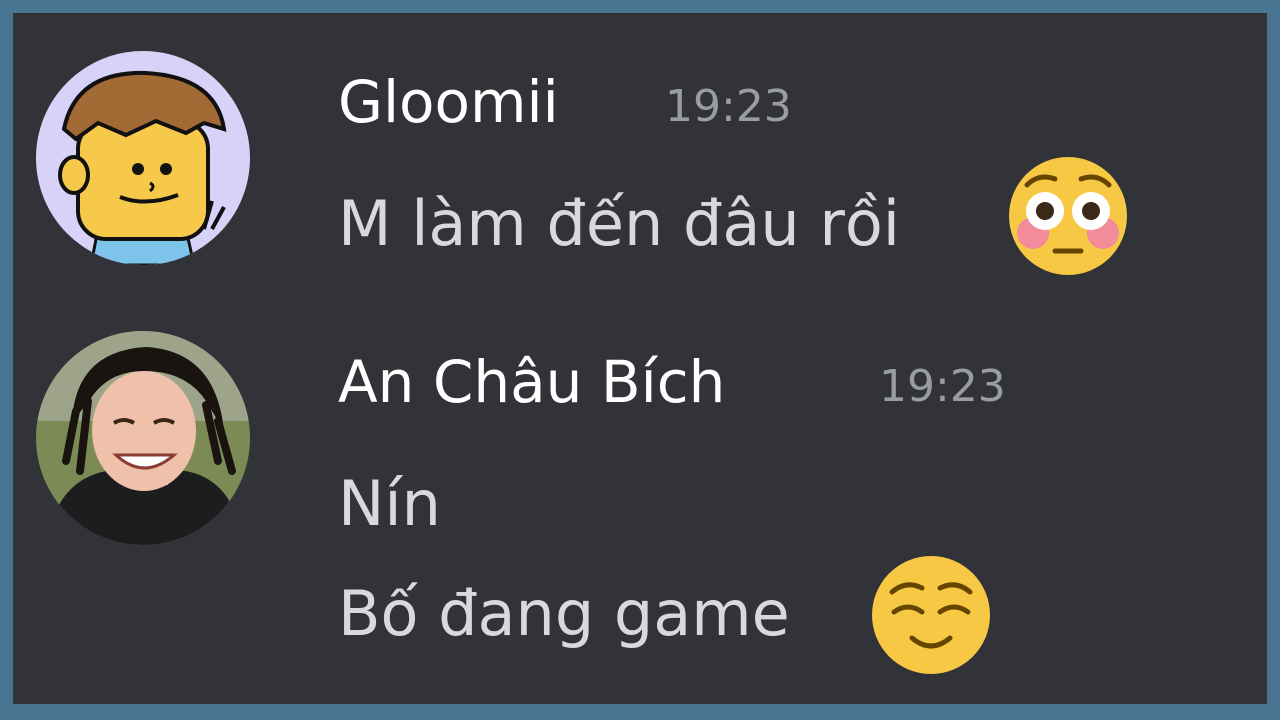 The image size is (1280, 720). What do you see at coordinates (389, 503) in the screenshot?
I see `message-text: Nín` at bounding box center [389, 503].